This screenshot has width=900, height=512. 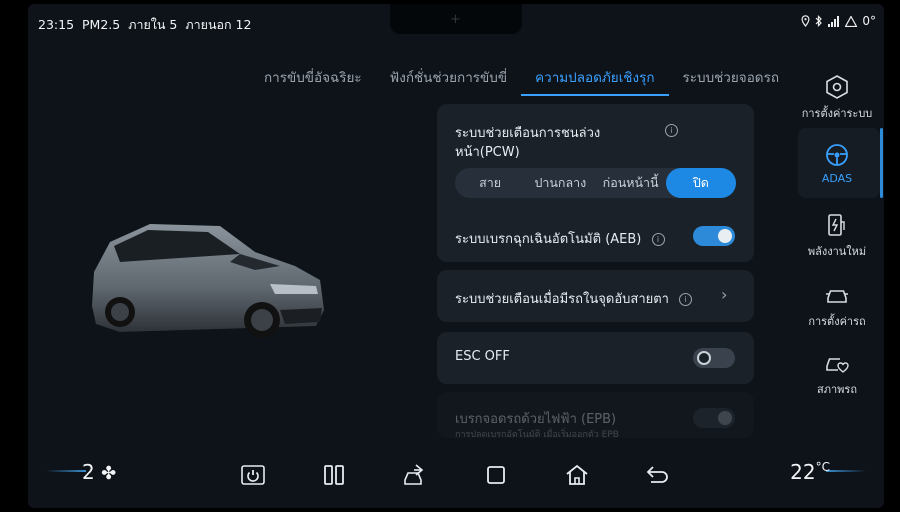 I want to click on bottom-dock: 2 ✤ 22°C, so click(x=456, y=478).